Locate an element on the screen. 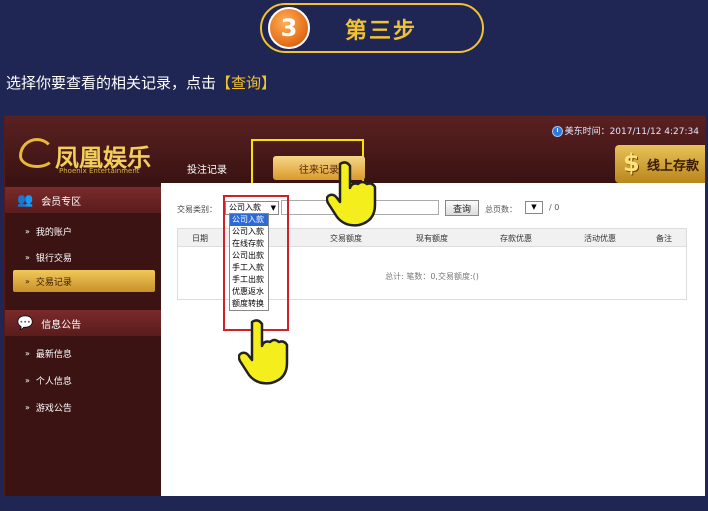  sidebar-item-bank-transactions: » 银行交易 is located at coordinates (84, 257).